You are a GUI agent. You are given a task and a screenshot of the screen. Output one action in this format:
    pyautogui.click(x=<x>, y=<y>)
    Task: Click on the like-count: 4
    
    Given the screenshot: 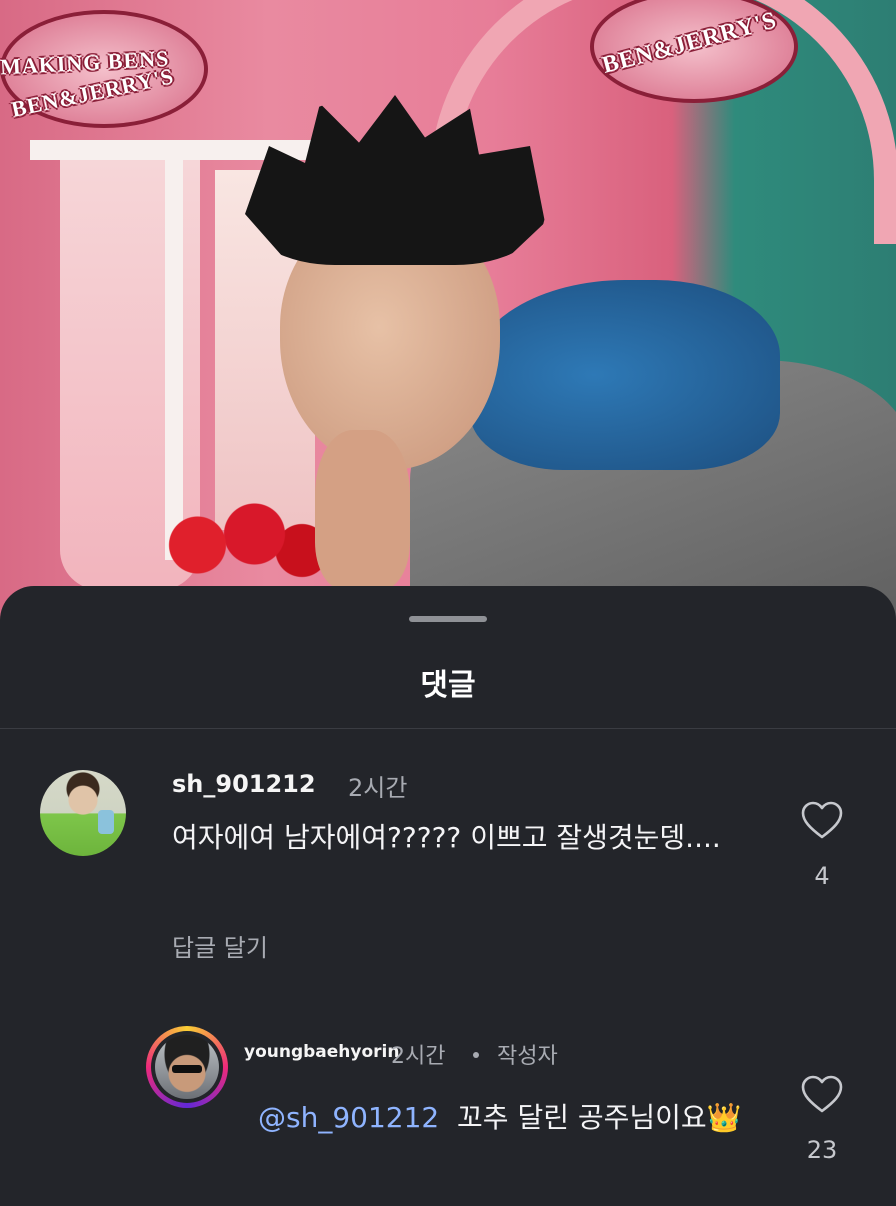 What is the action you would take?
    pyautogui.click(x=822, y=876)
    